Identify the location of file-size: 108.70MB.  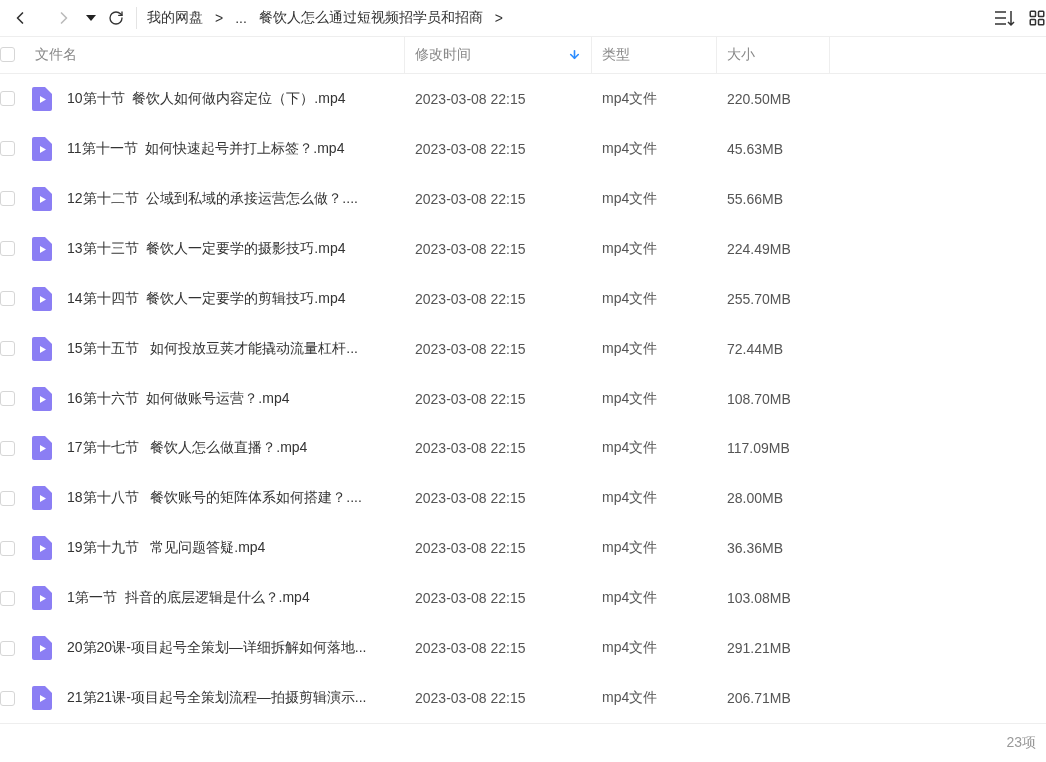
(759, 398).